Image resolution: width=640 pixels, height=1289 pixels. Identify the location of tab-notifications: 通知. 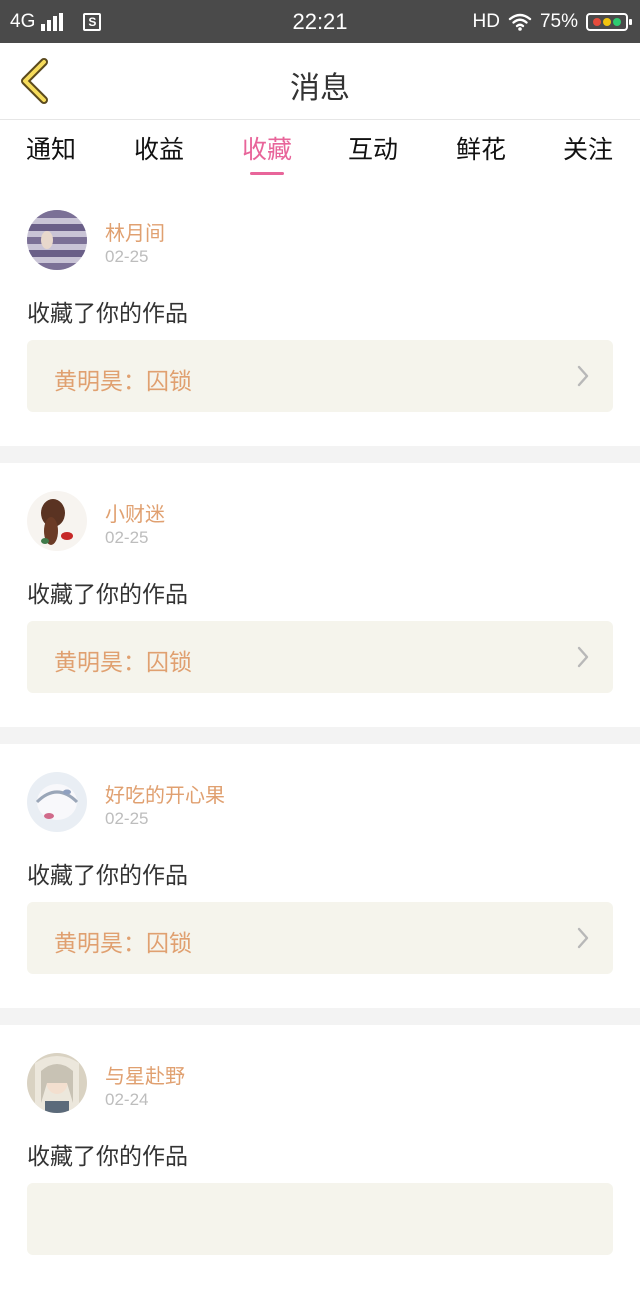
(51, 148).